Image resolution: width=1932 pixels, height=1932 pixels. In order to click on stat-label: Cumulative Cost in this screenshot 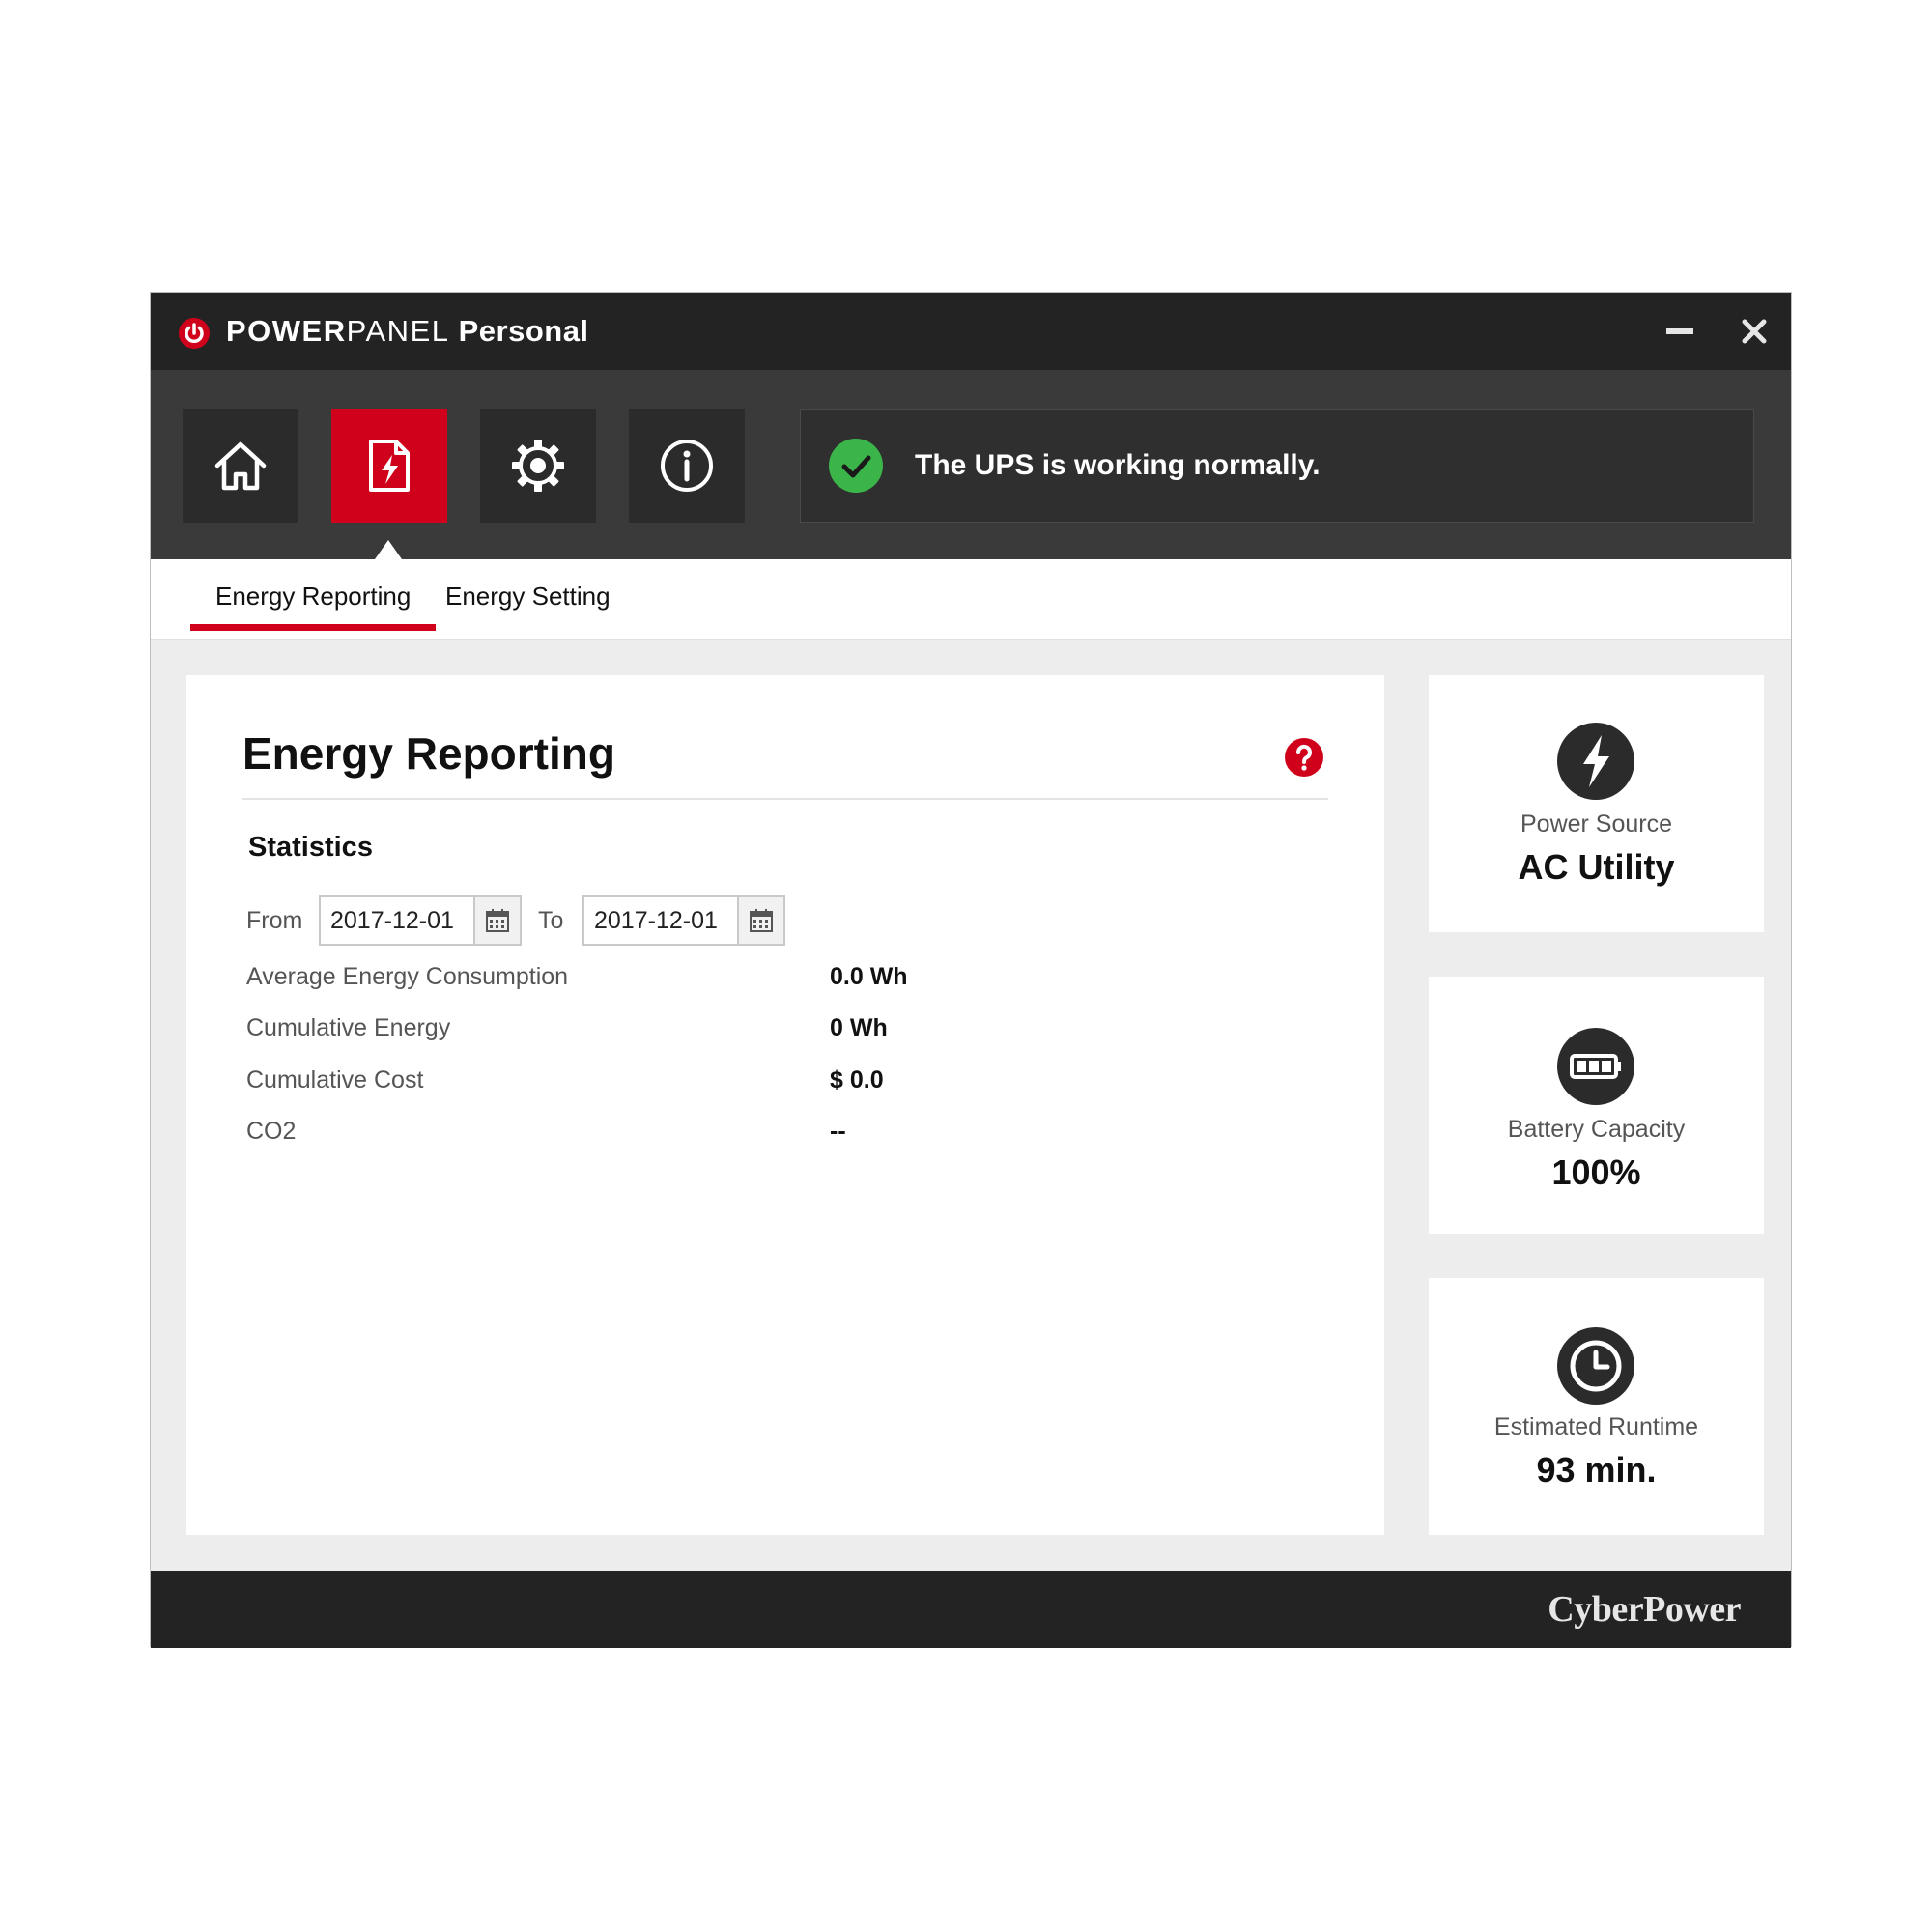, I will do `click(335, 1080)`.